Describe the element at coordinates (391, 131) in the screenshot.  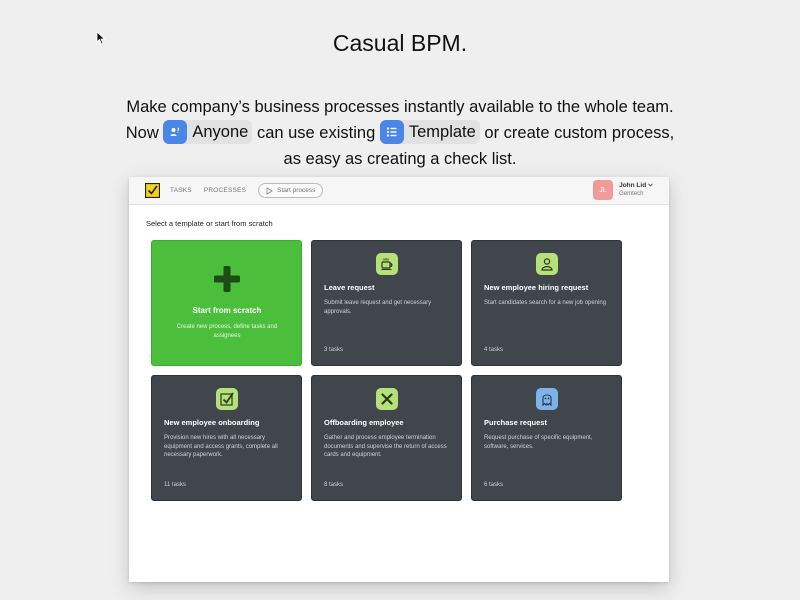
I see `list-icon` at that location.